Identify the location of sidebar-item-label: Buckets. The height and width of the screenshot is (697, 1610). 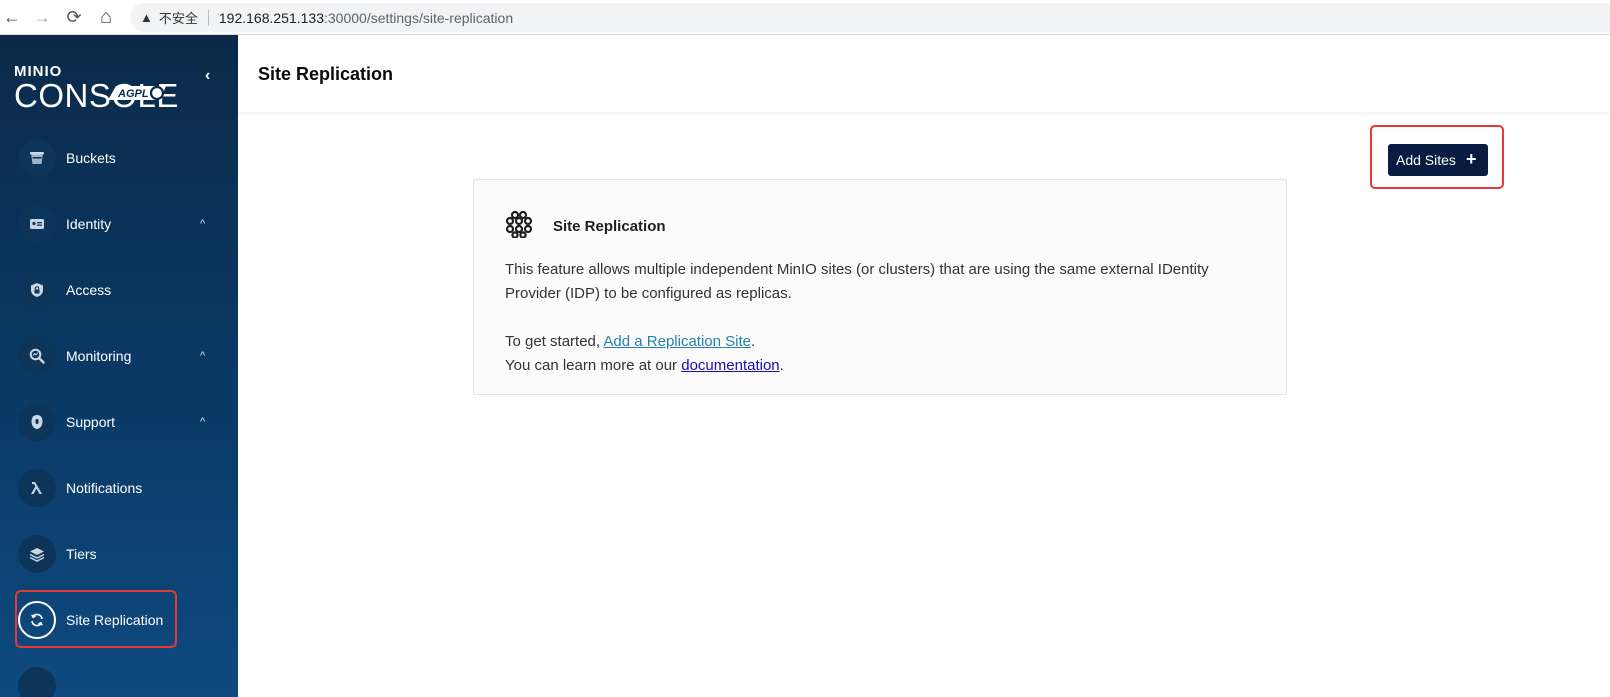
(91, 158).